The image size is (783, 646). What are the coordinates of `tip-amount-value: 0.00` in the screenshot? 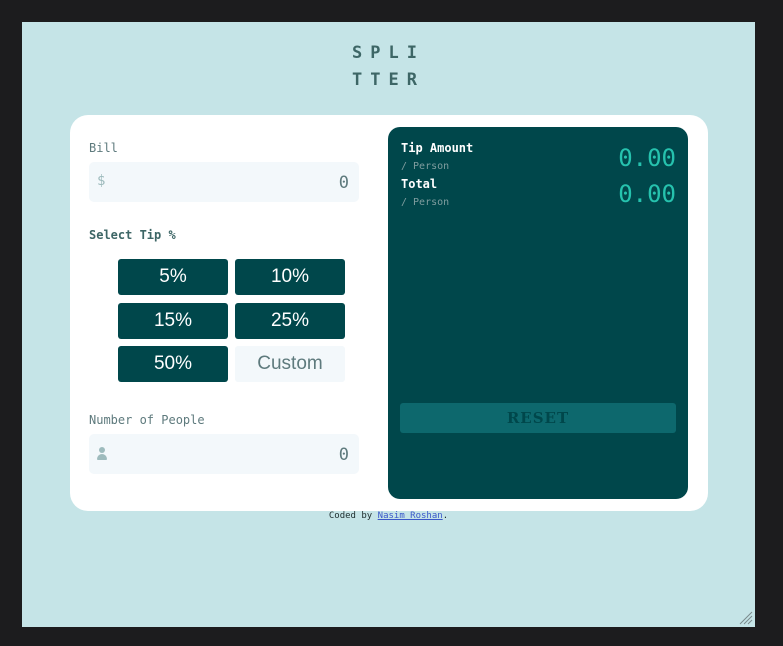 It's located at (647, 158).